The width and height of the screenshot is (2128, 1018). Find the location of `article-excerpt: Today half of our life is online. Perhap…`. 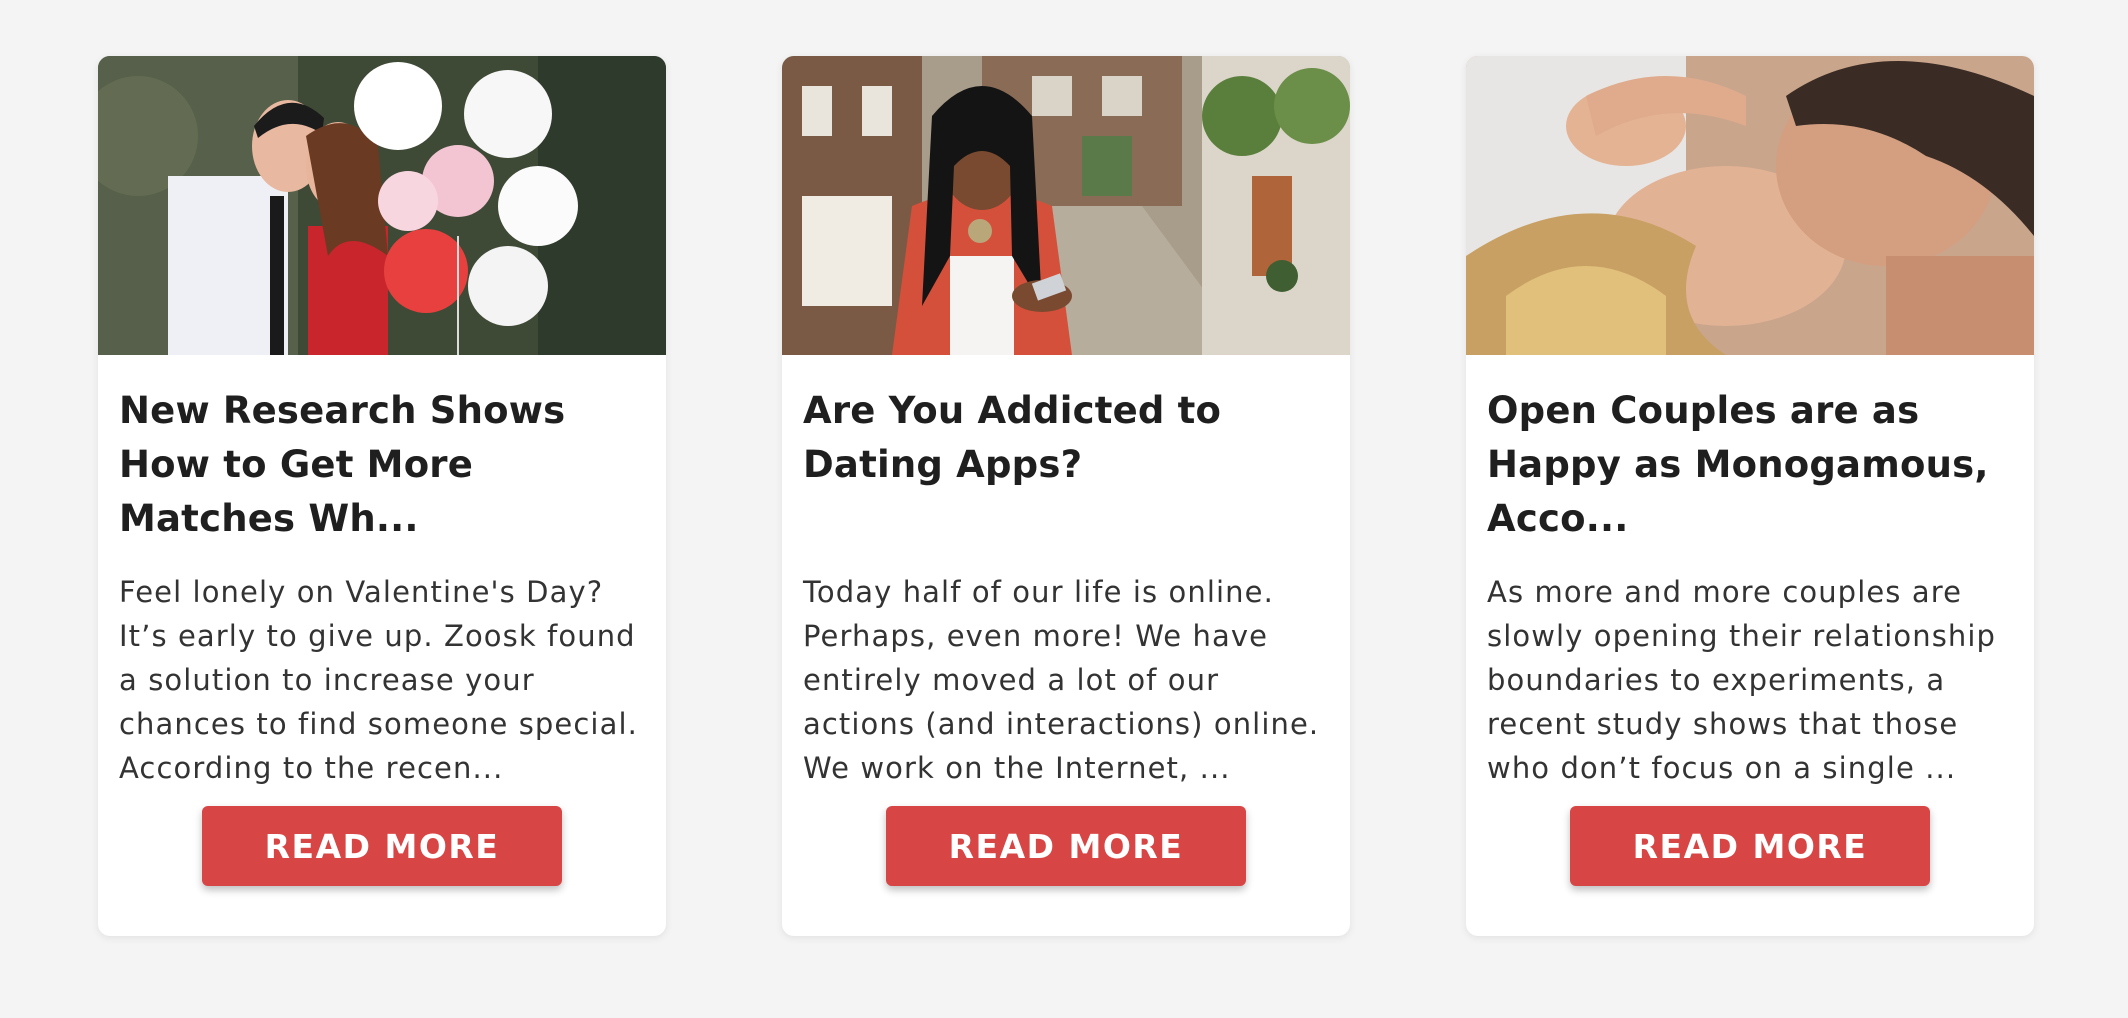

article-excerpt: Today half of our life is online. Perhap… is located at coordinates (1061, 680).